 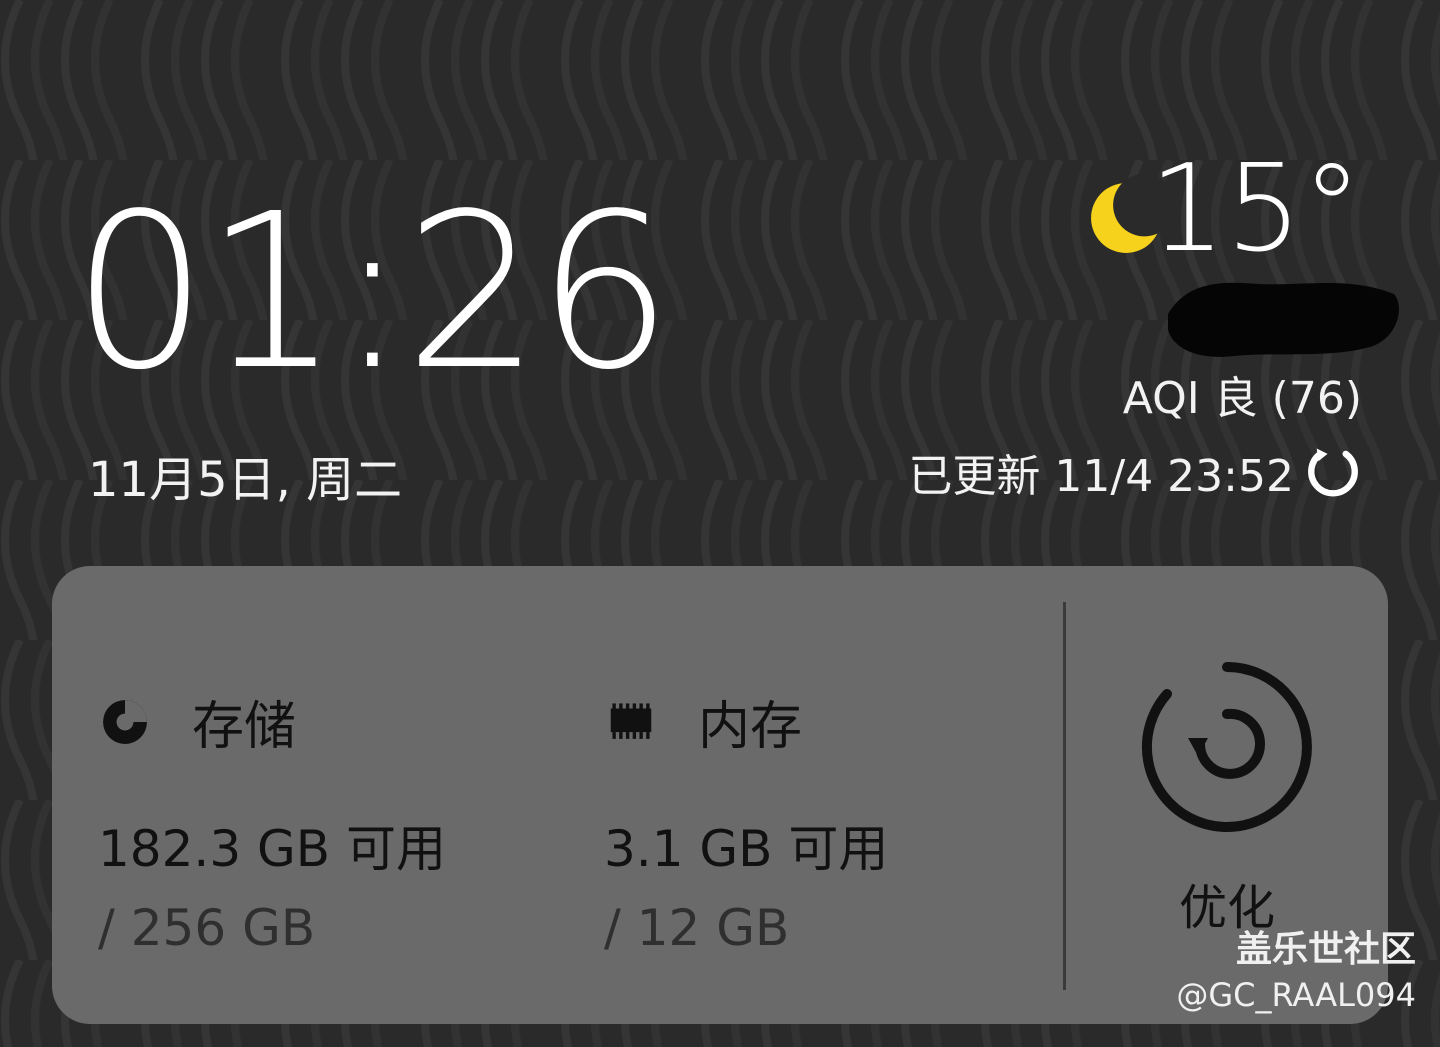 I want to click on storage-title: 存储, so click(x=244, y=727).